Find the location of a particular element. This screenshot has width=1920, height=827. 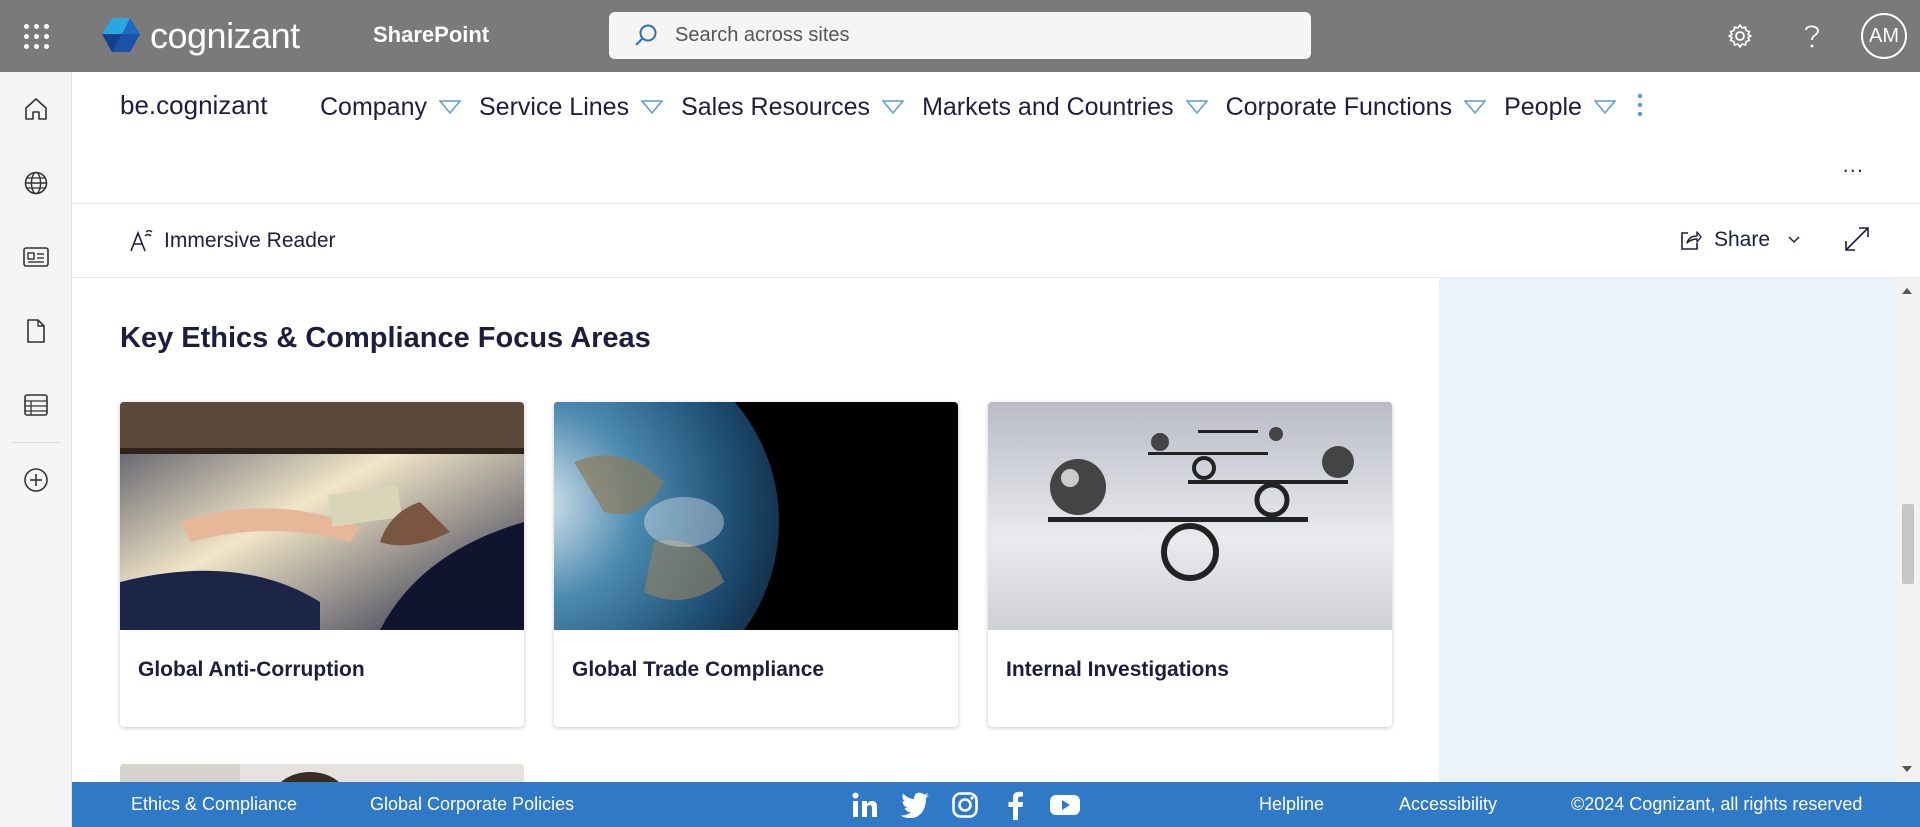

facebook-icon is located at coordinates (1015, 805).